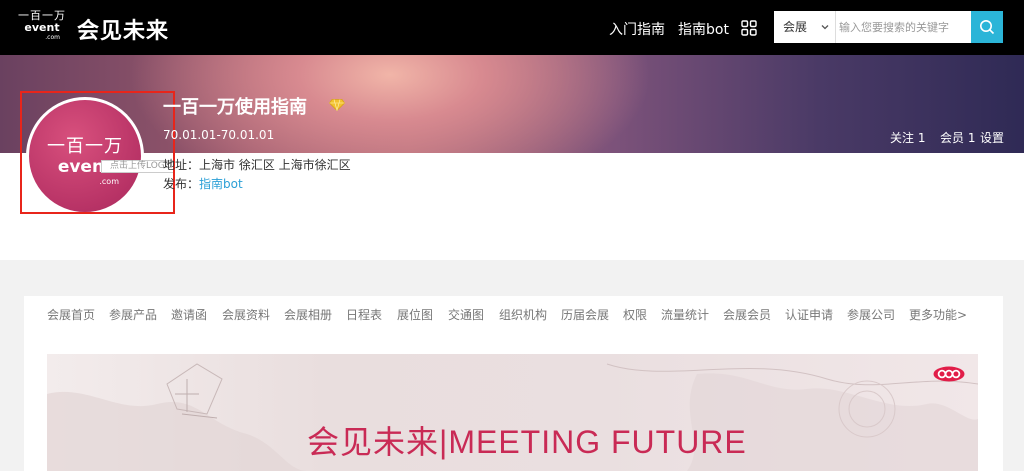  What do you see at coordinates (52, 37) in the screenshot?
I see `logo-domain-text: .com` at bounding box center [52, 37].